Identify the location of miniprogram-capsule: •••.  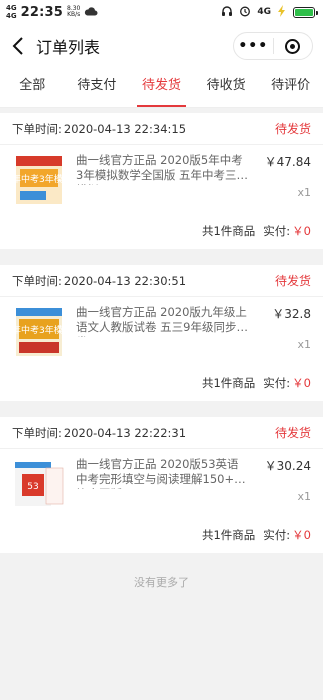
(273, 46).